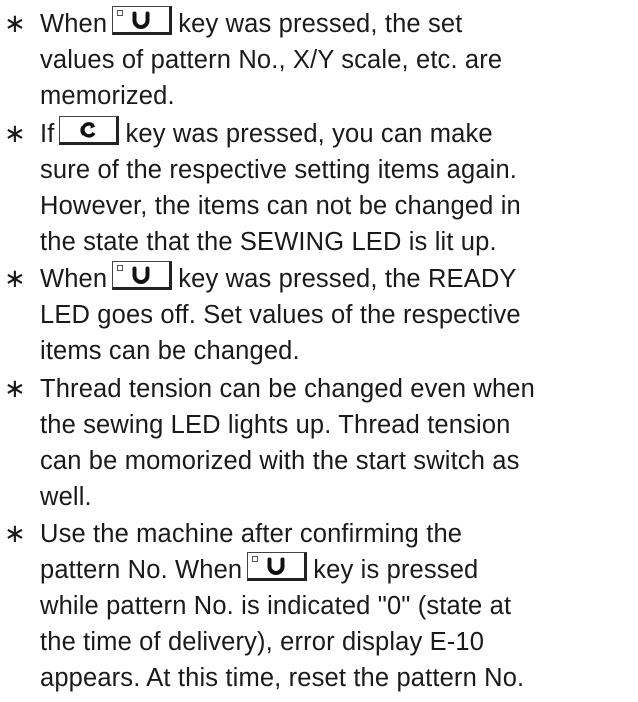 The height and width of the screenshot is (702, 638). I want to click on note-line: If key was pressed, you can make, so click(339, 133).